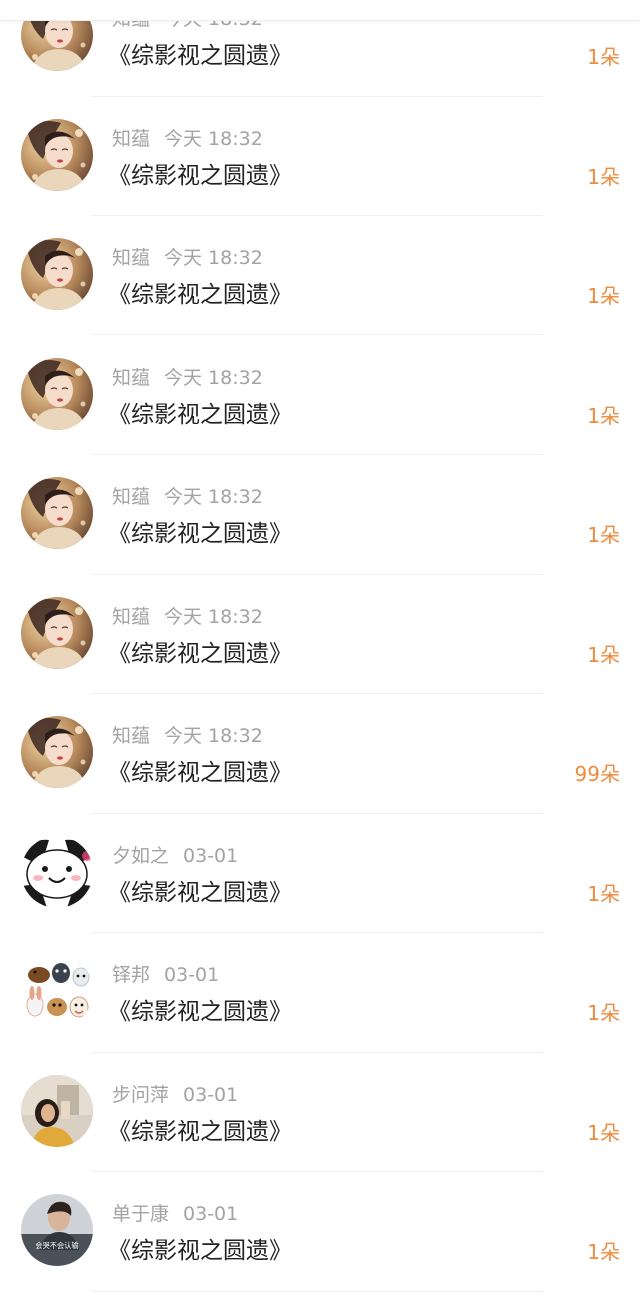 This screenshot has height=1311, width=640. Describe the element at coordinates (56, 1245) in the screenshot. I see `avatar-caption: 会哭不会认输` at that location.